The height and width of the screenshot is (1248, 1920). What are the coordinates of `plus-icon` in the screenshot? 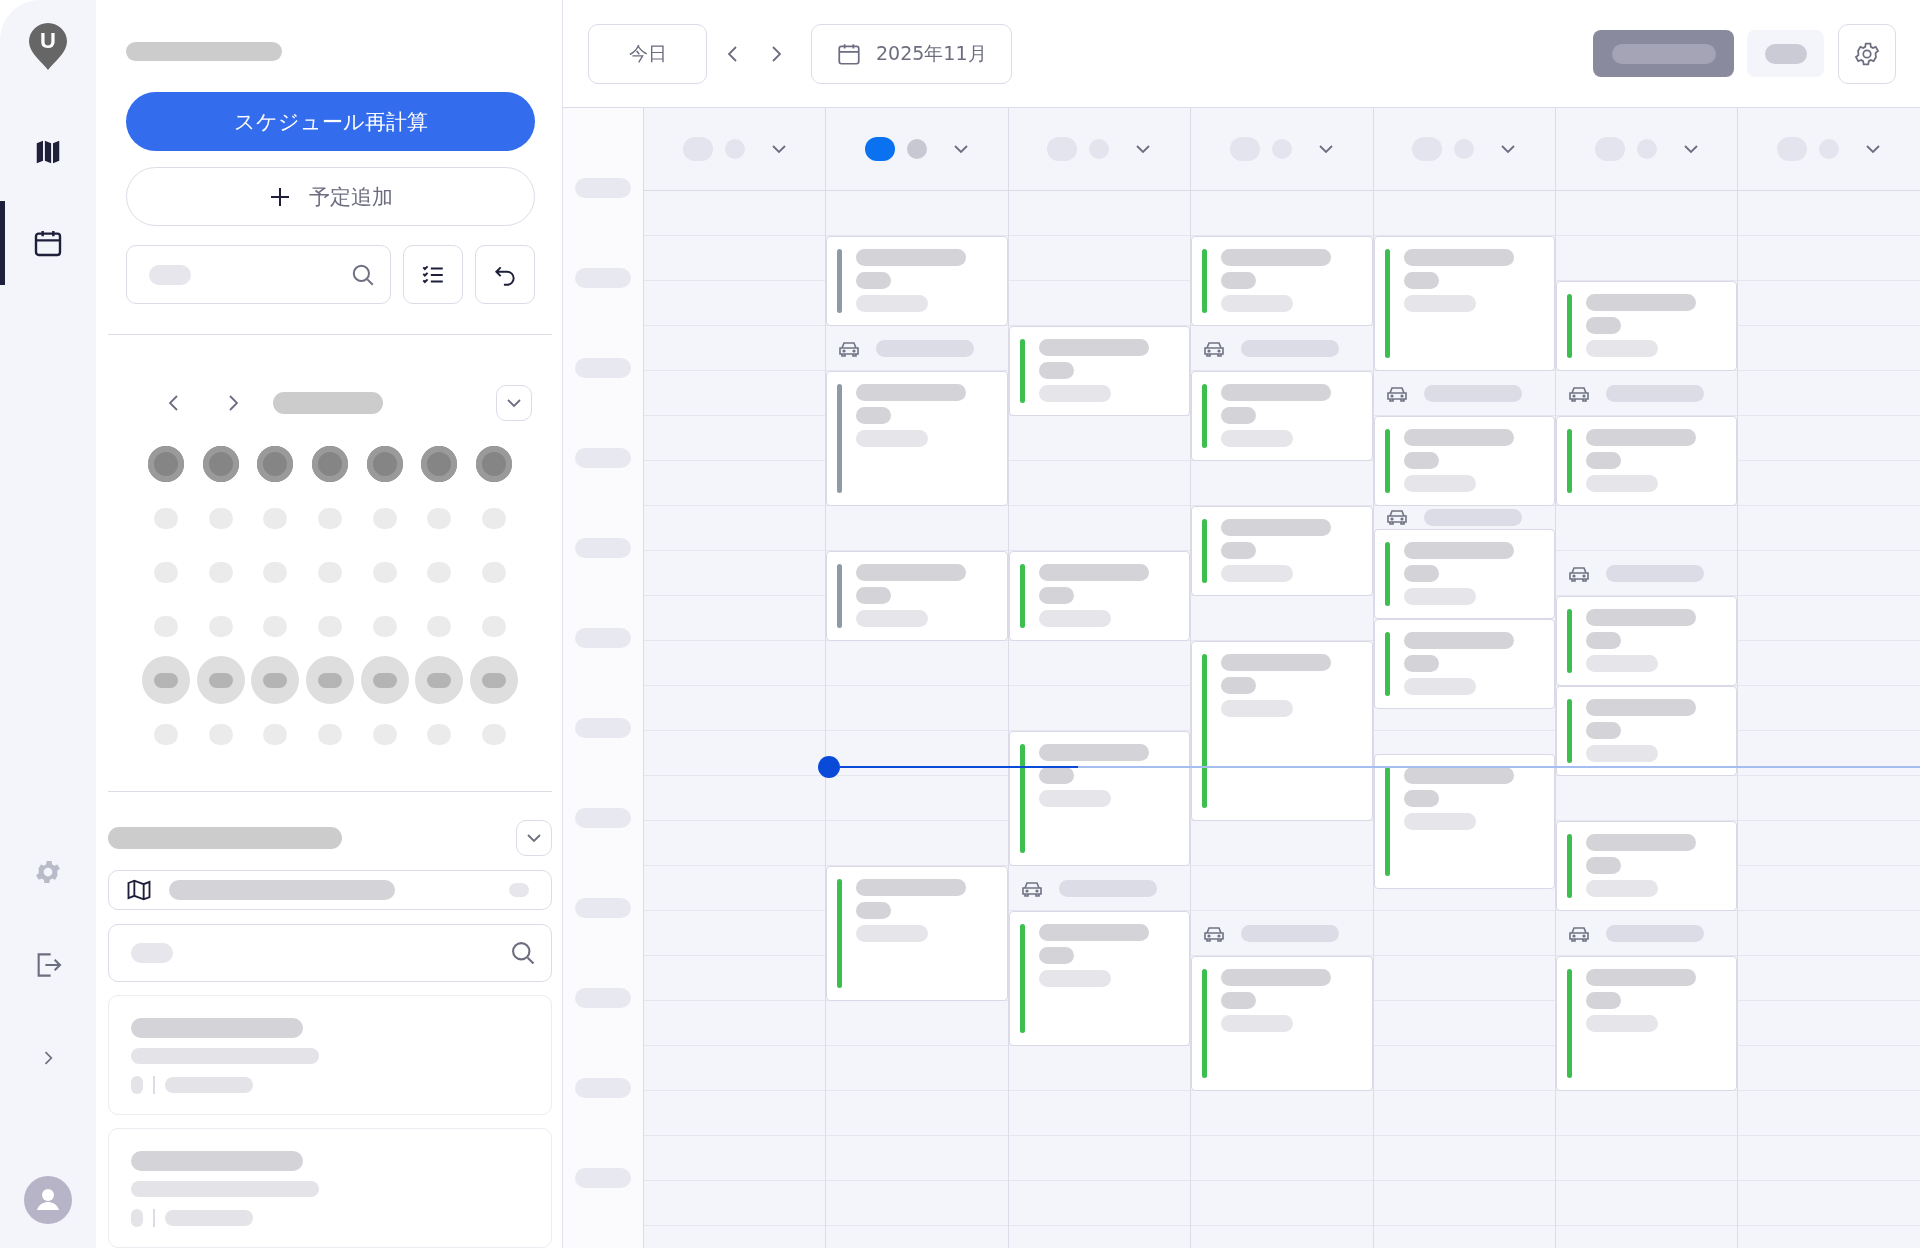 It's located at (279, 196).